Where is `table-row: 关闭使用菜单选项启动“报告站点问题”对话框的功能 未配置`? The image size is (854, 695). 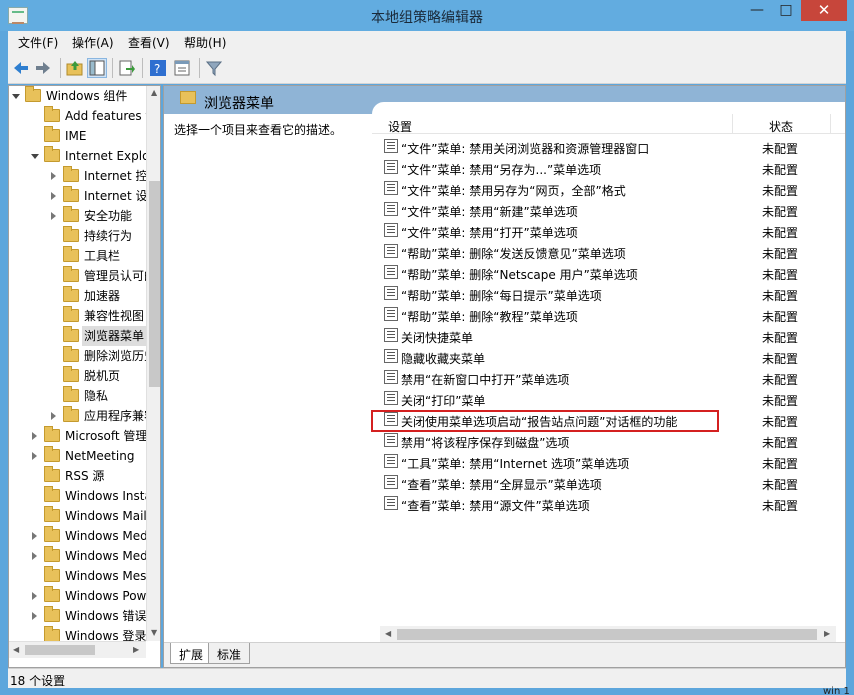 table-row: 关闭使用菜单选项启动“报告站点问题”对话框的功能 未配置 is located at coordinates (608, 419).